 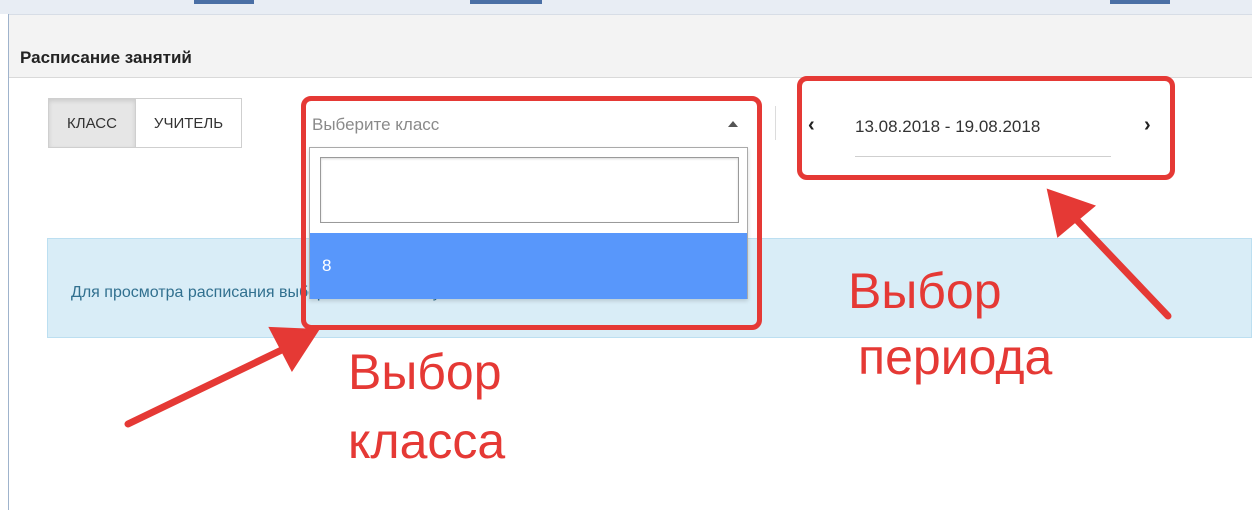 I want to click on panel-header: Расписание занятий, so click(x=630, y=46).